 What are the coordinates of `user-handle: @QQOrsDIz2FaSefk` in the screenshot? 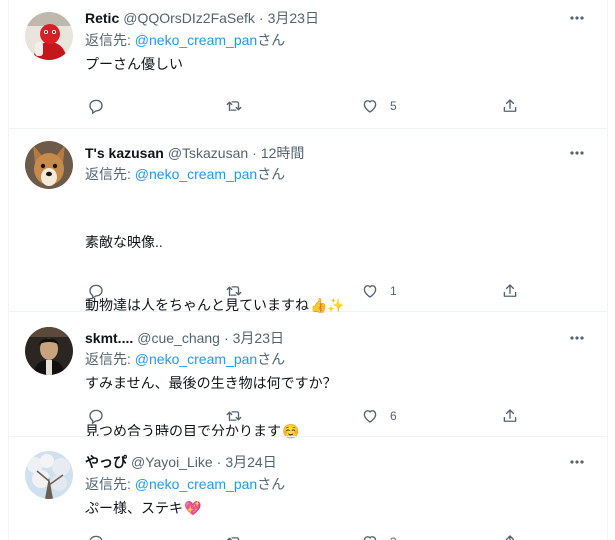 It's located at (189, 18).